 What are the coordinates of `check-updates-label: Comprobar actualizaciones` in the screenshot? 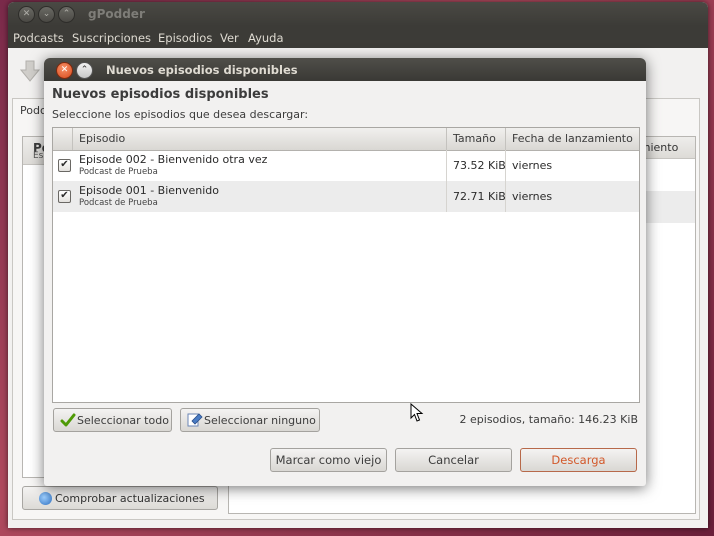 It's located at (130, 498).